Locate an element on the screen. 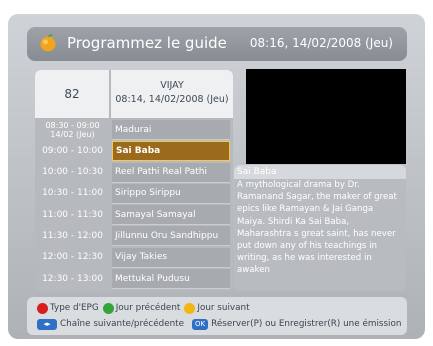 This screenshot has width=433, height=346. schedule-row-selected: 09:00 - 10:00 Sai Baba is located at coordinates (134, 151).